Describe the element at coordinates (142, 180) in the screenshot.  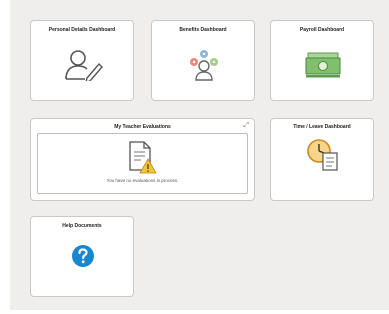
I see `no-evaluations-message: You have no evaluations in process.` at that location.